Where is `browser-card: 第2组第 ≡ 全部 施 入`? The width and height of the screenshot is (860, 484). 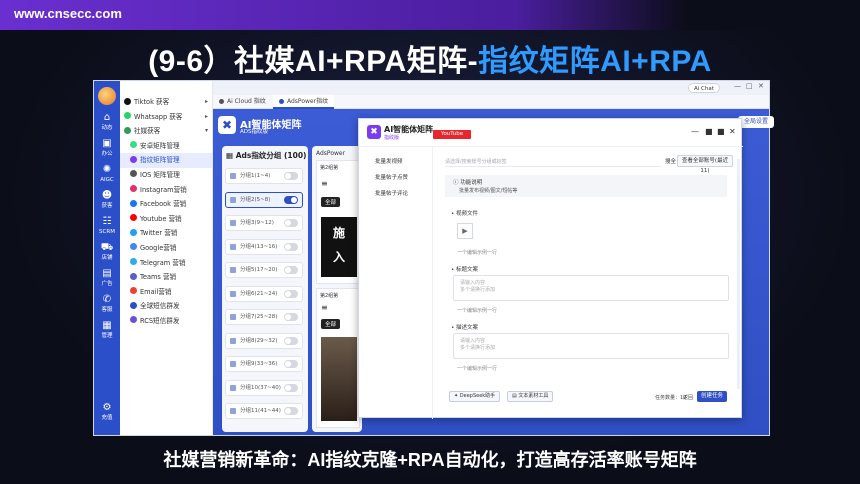 browser-card: 第2组第 ≡ 全部 施 入 is located at coordinates (338, 222).